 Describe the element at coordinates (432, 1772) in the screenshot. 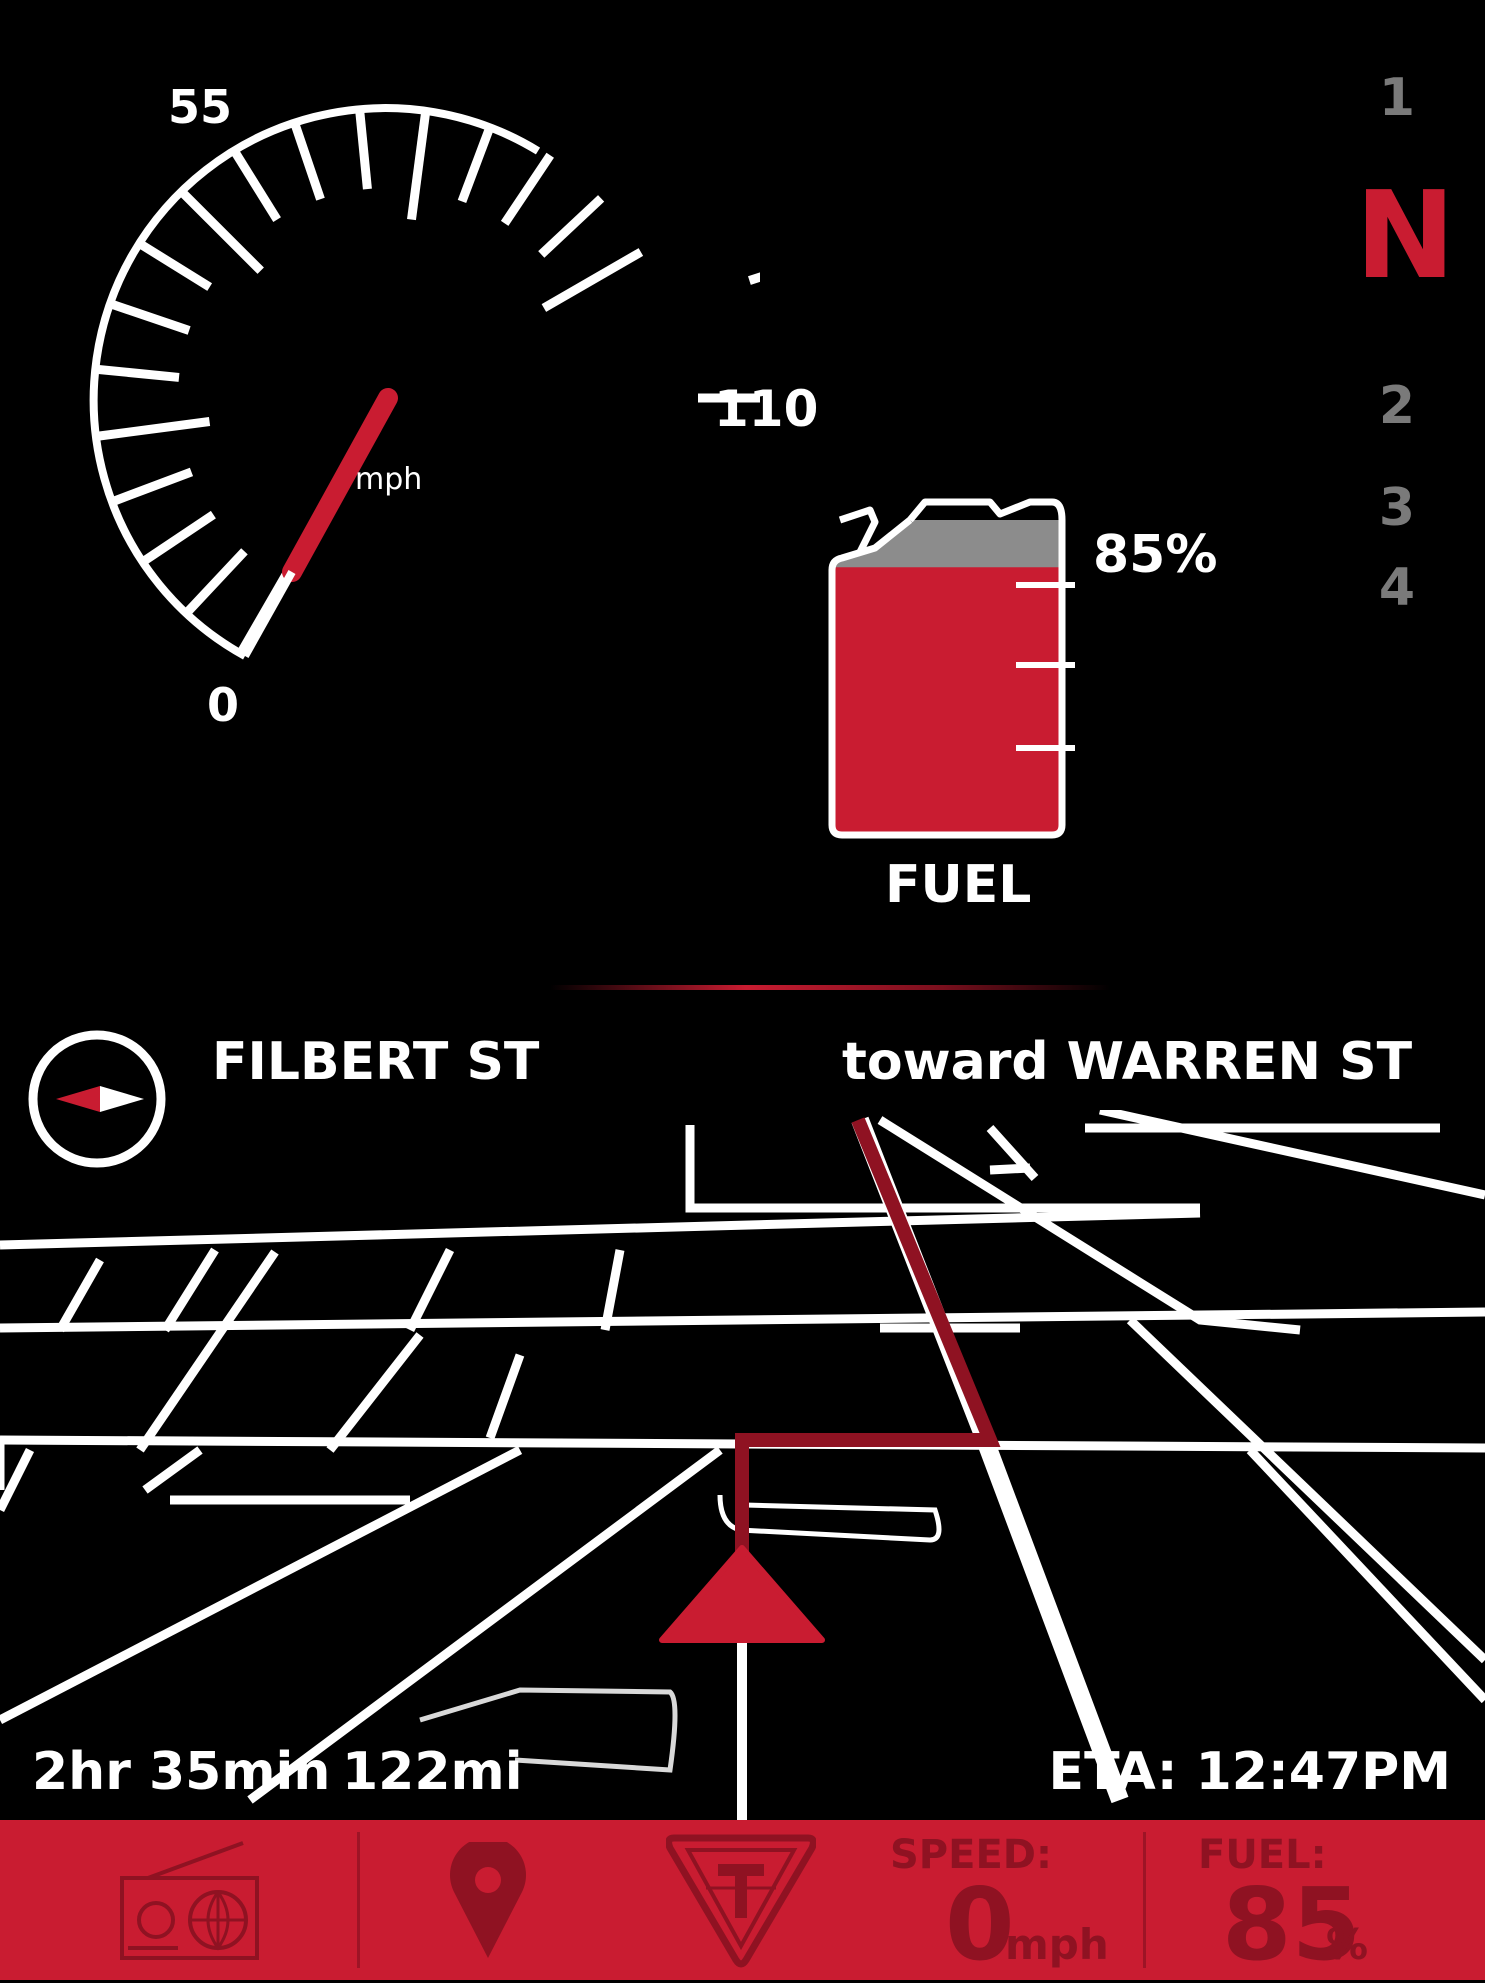

I see `trip-distance-label: 122mi` at that location.